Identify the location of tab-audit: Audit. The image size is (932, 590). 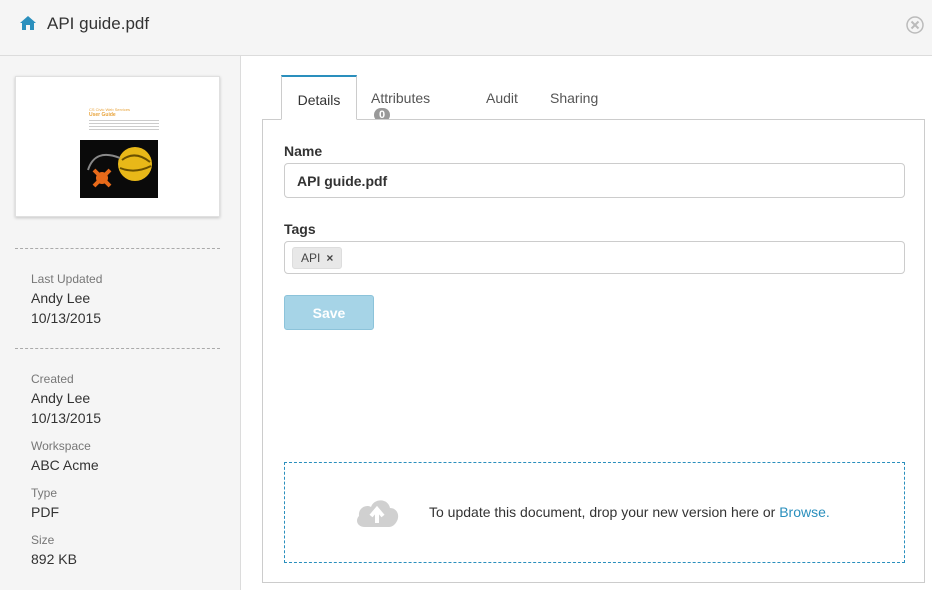
(502, 97).